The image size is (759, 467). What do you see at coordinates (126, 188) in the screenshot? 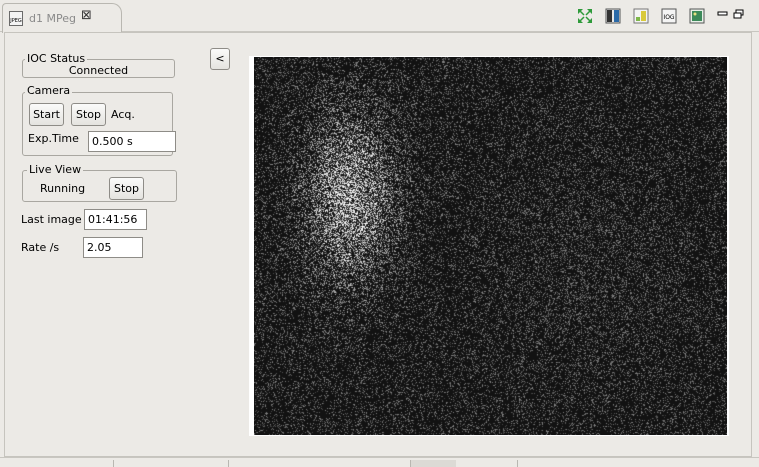
I see `live-view-stop-button: Stop` at bounding box center [126, 188].